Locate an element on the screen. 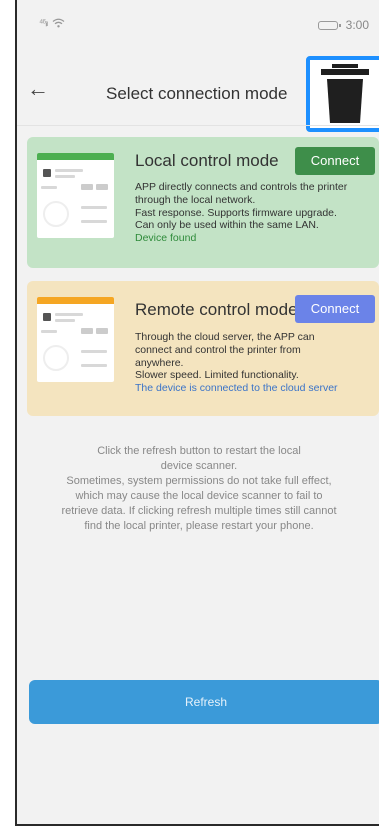 The width and height of the screenshot is (379, 826). local-mode-title: Local control mode is located at coordinates (207, 160).